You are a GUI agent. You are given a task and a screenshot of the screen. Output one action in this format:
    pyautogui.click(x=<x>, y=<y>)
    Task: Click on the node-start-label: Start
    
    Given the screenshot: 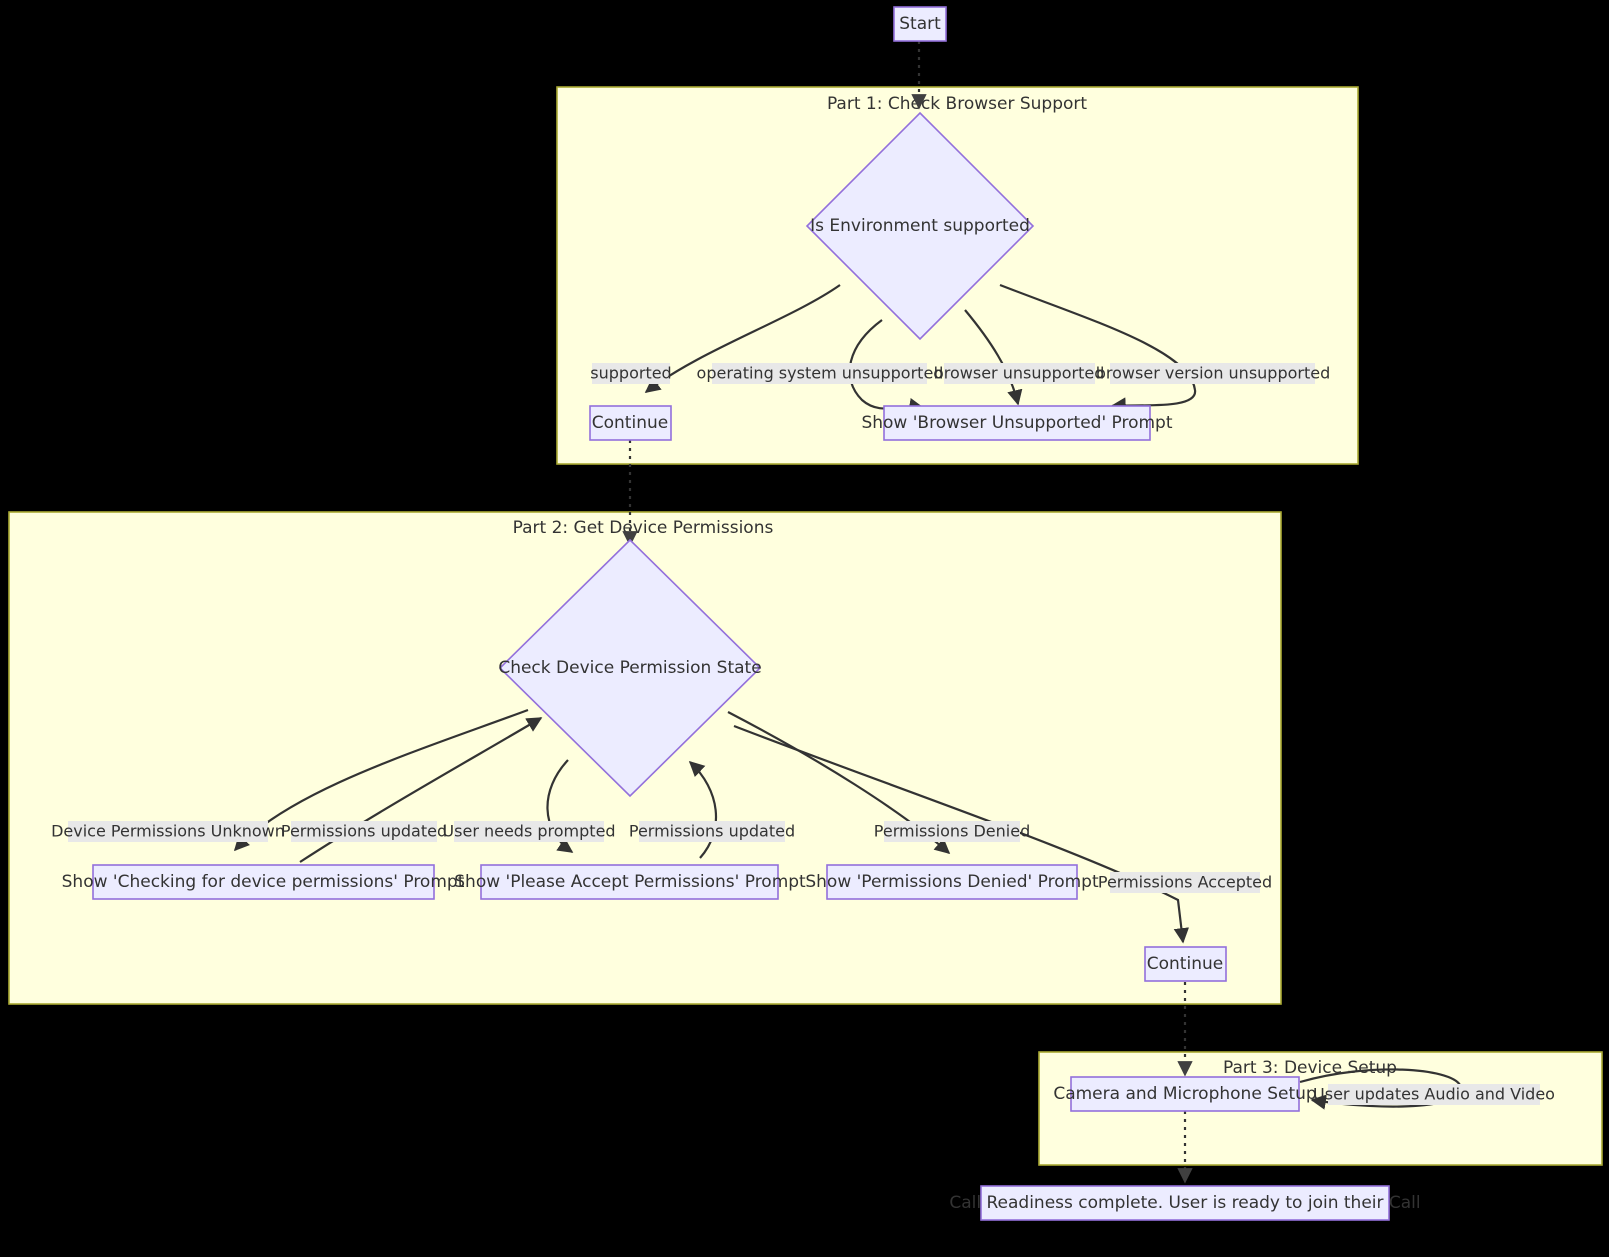 What is the action you would take?
    pyautogui.click(x=920, y=24)
    